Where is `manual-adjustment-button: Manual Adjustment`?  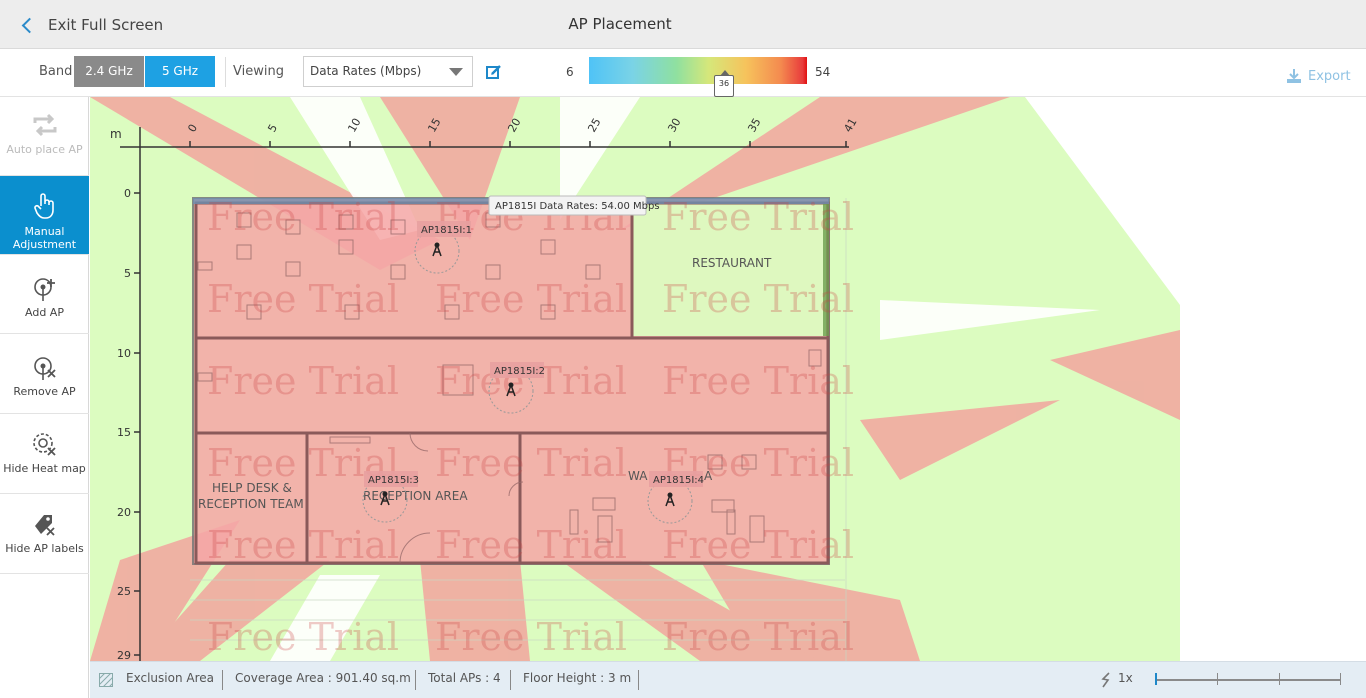 manual-adjustment-button: Manual Adjustment is located at coordinates (44, 215).